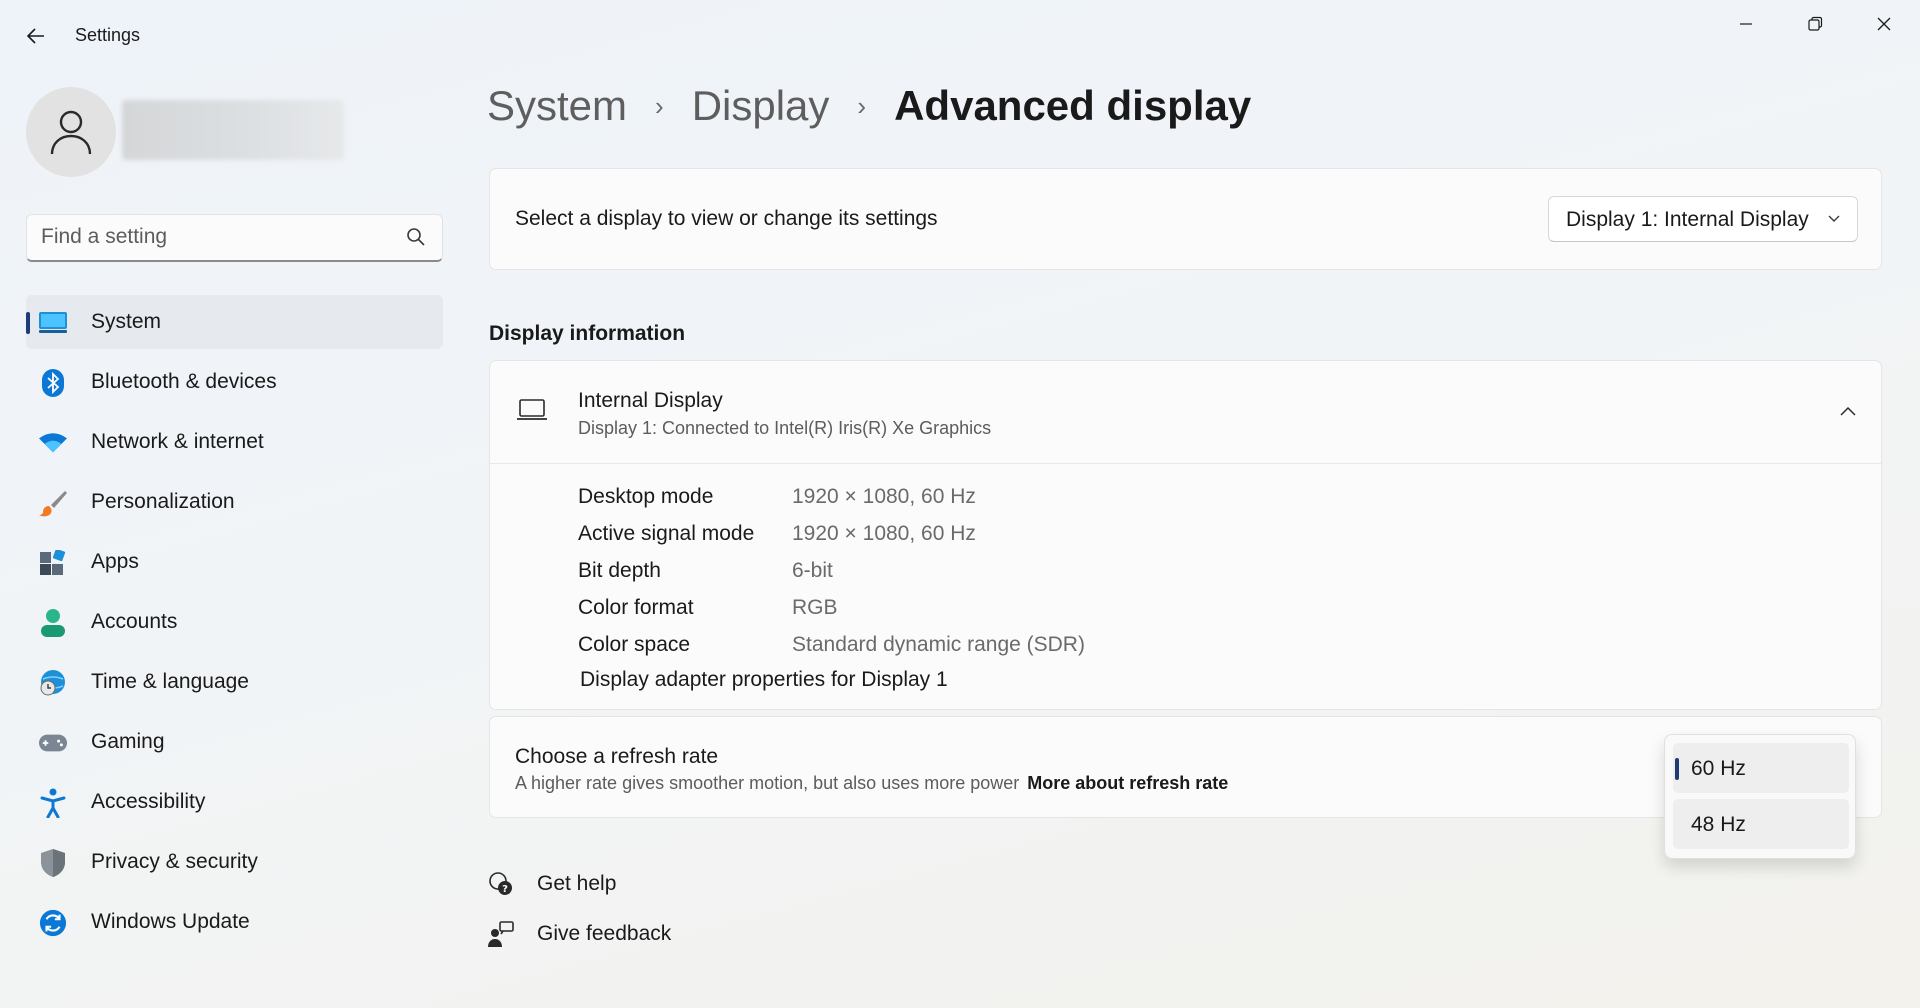 This screenshot has width=1920, height=1008. I want to click on search-input, so click(221, 237).